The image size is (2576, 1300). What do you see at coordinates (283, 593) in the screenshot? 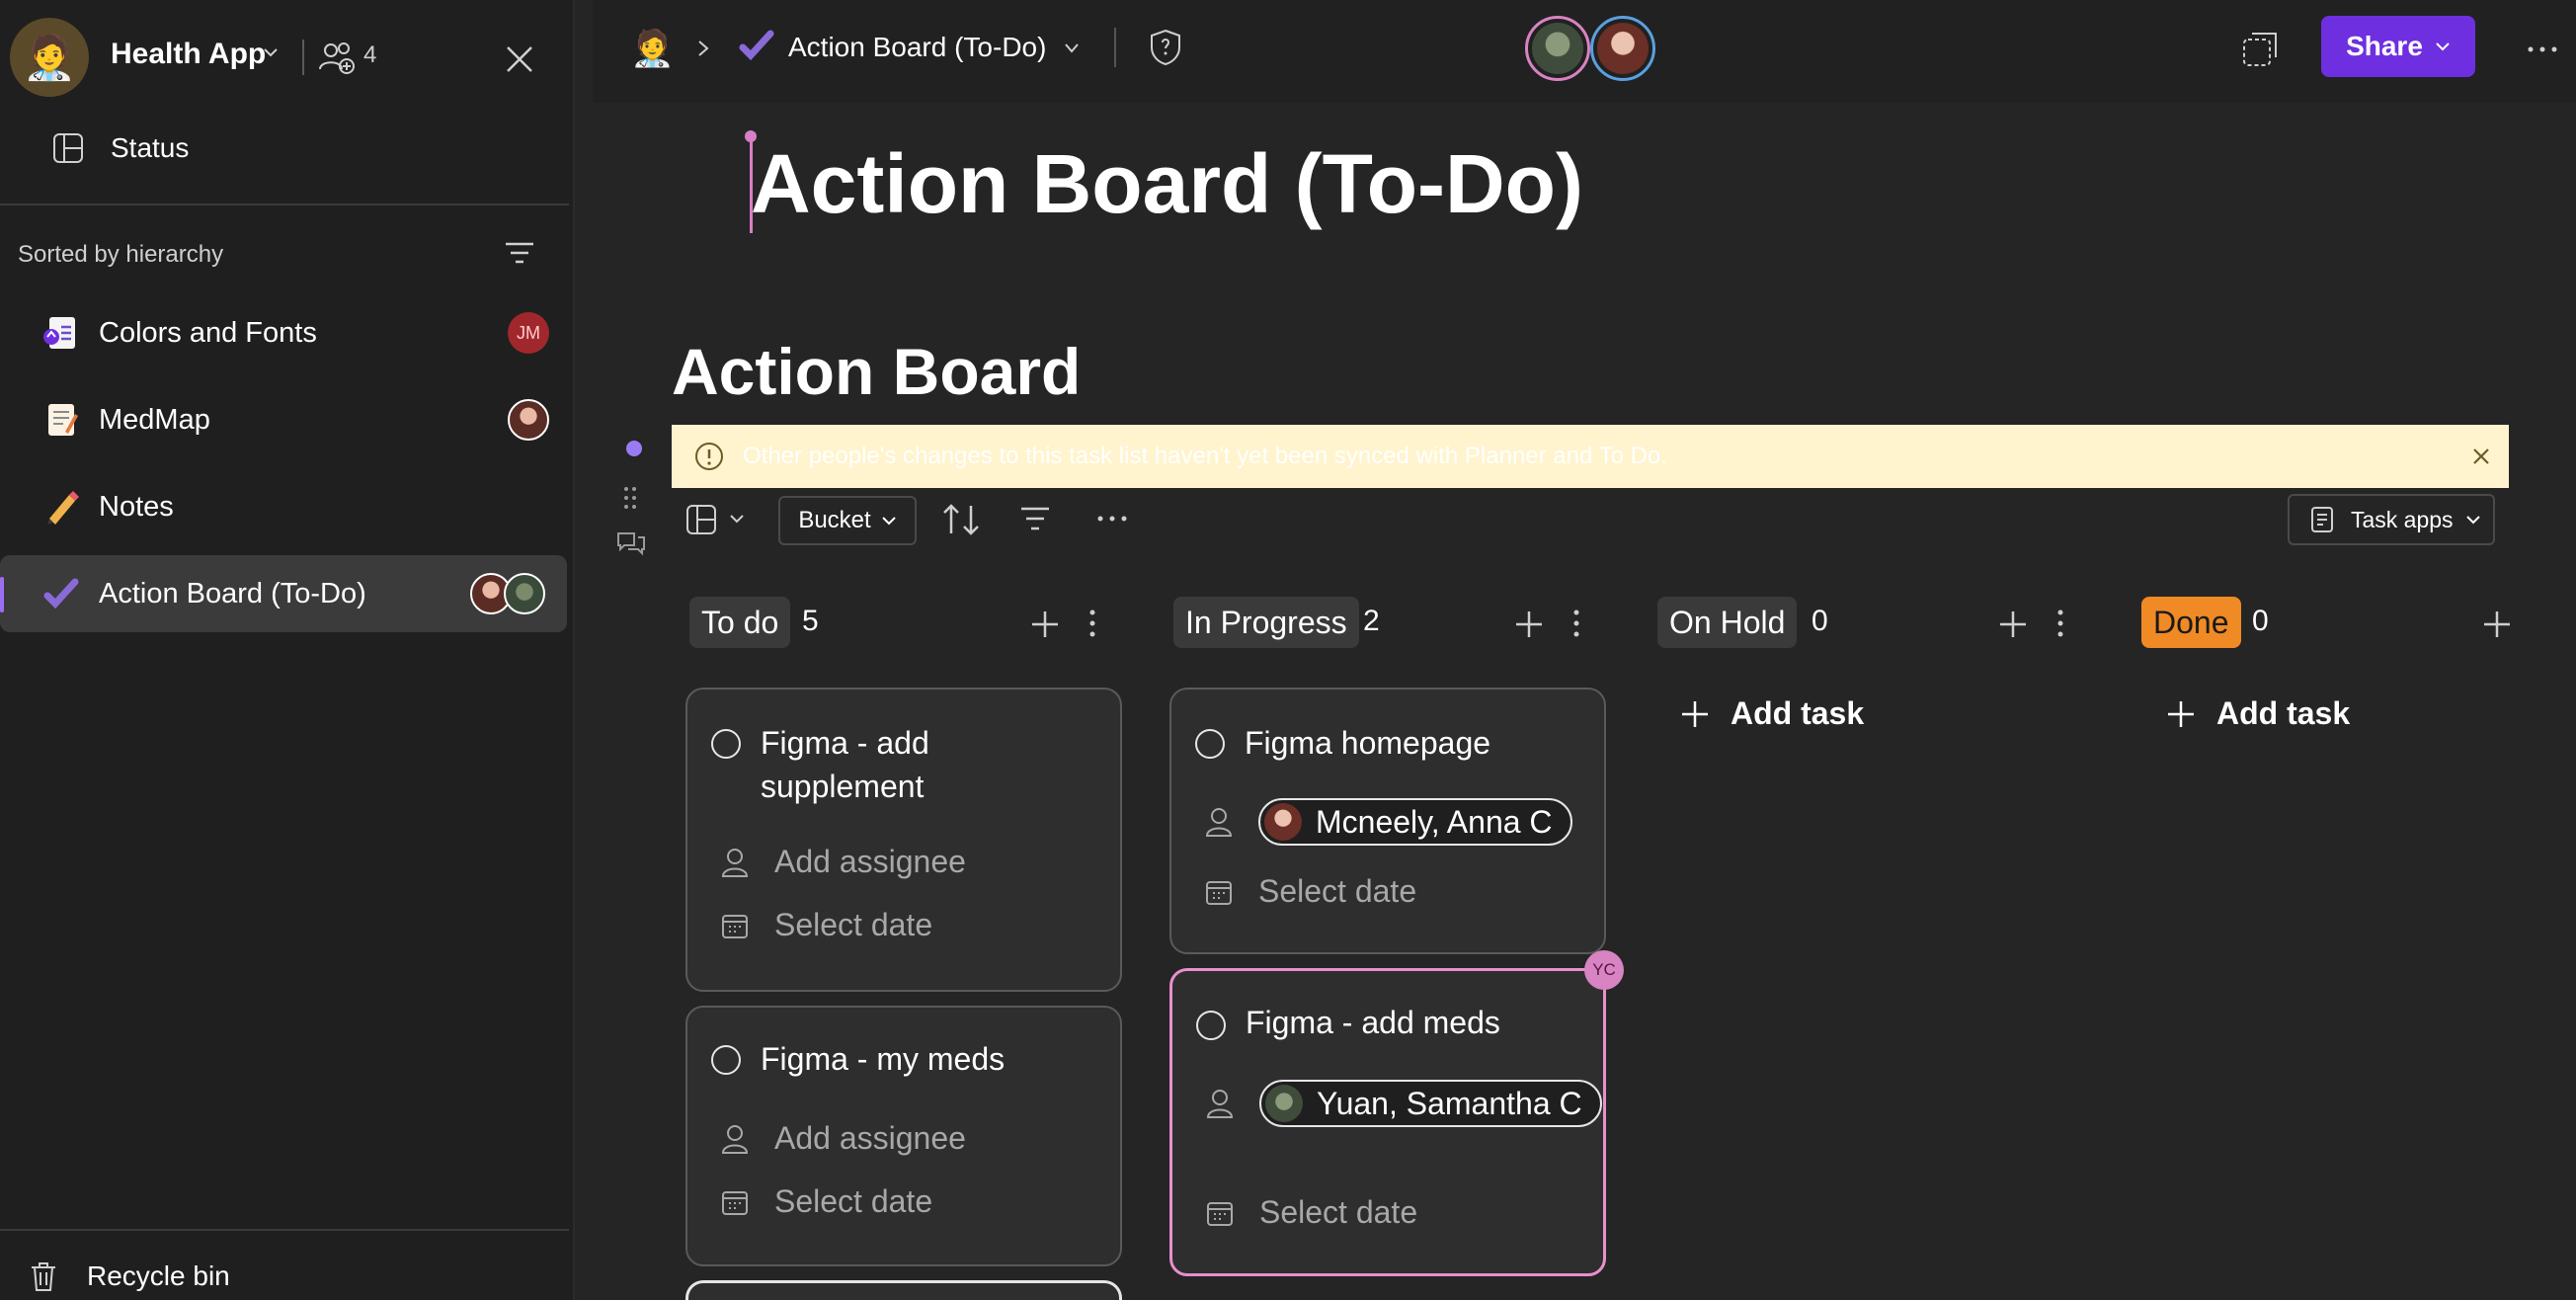
I see `sidebar-item-action-board: Action Board (To-Do)` at bounding box center [283, 593].